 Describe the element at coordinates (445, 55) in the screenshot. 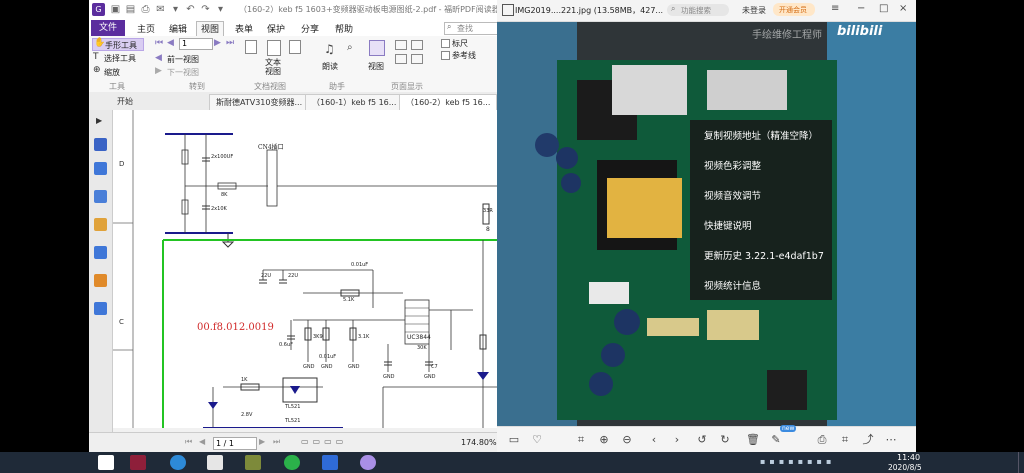

I see `guides-checkbox` at that location.